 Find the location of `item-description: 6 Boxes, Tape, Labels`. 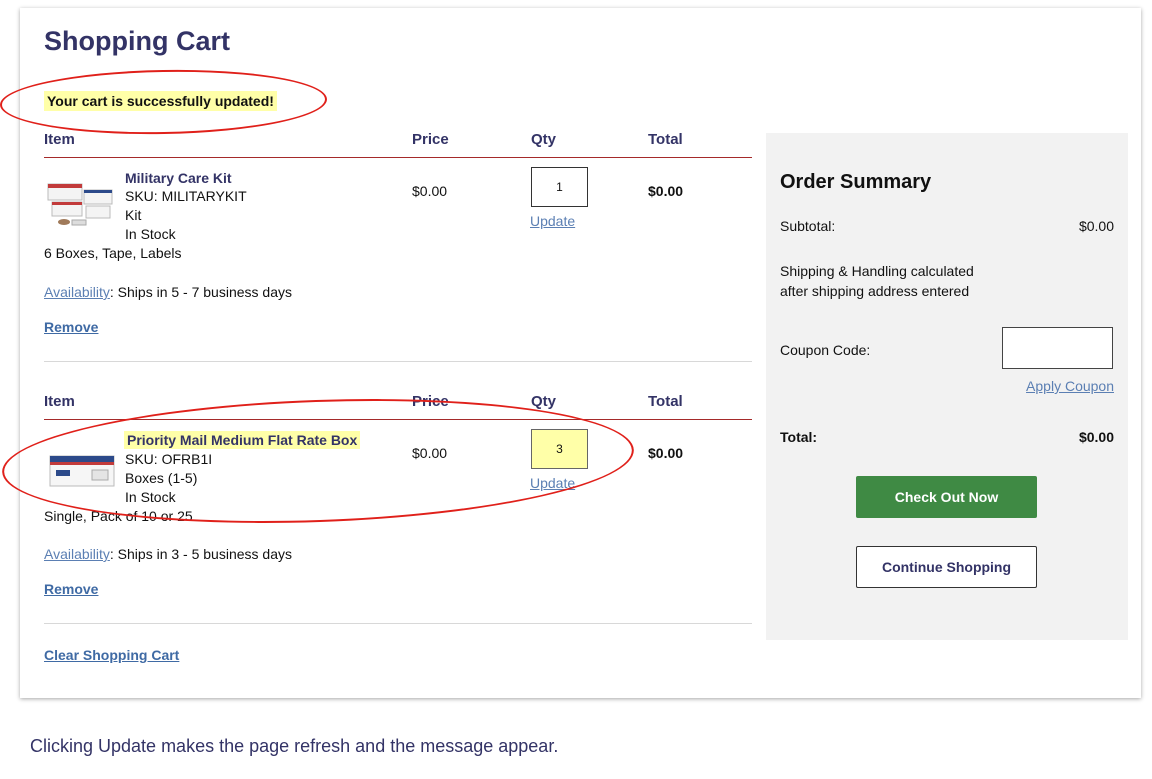

item-description: 6 Boxes, Tape, Labels is located at coordinates (113, 253).